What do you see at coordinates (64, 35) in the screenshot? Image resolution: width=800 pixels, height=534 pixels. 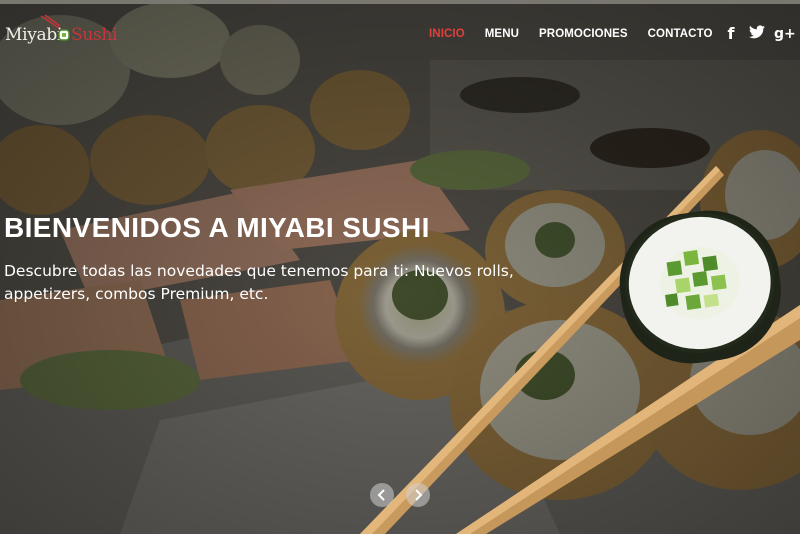 I see `sushi-logo-icon` at bounding box center [64, 35].